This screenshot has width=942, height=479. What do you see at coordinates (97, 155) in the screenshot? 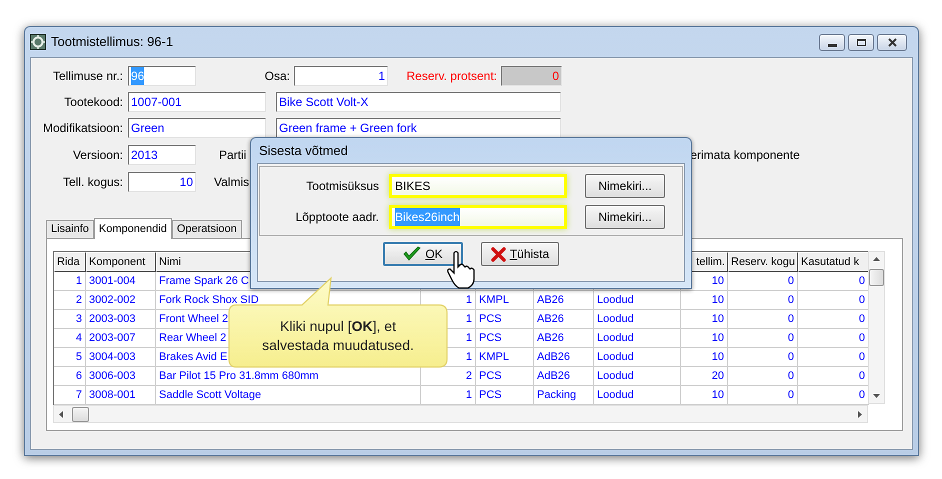
I see `field-label: Versioon:` at bounding box center [97, 155].